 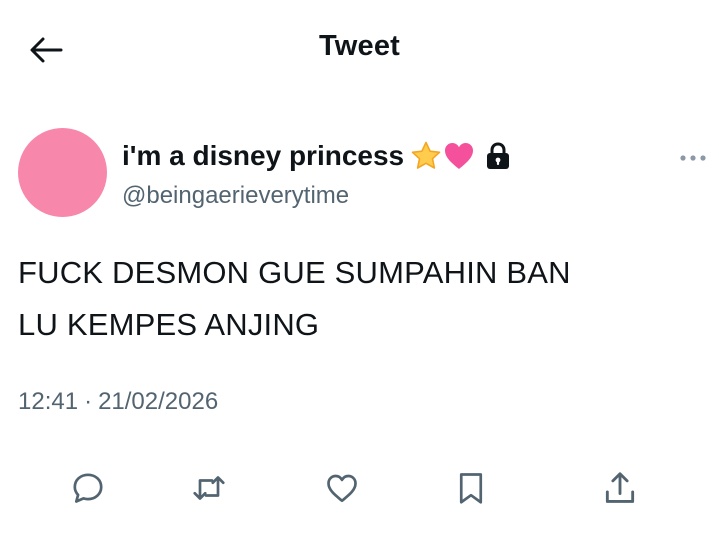 What do you see at coordinates (235, 196) in the screenshot?
I see `user-handle: @beingaerieverytime` at bounding box center [235, 196].